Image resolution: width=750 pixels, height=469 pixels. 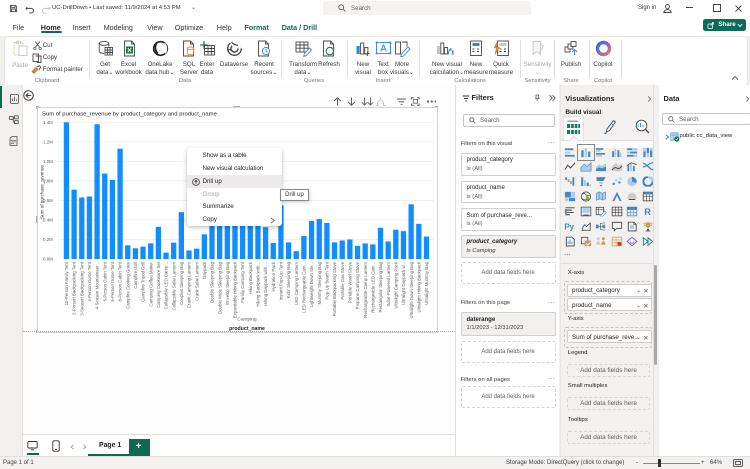 I want to click on svg-text: Hiking Backpack, so click(x=250, y=277).